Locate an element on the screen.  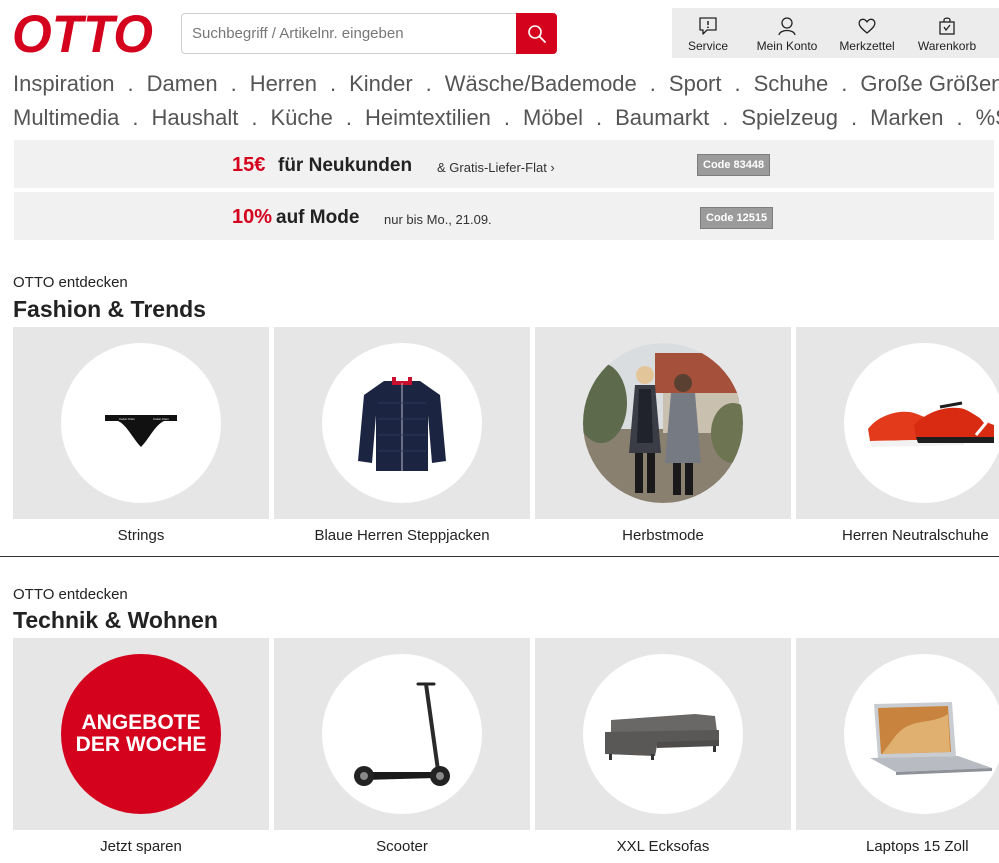
tile-autumn-fashion is located at coordinates (663, 423).